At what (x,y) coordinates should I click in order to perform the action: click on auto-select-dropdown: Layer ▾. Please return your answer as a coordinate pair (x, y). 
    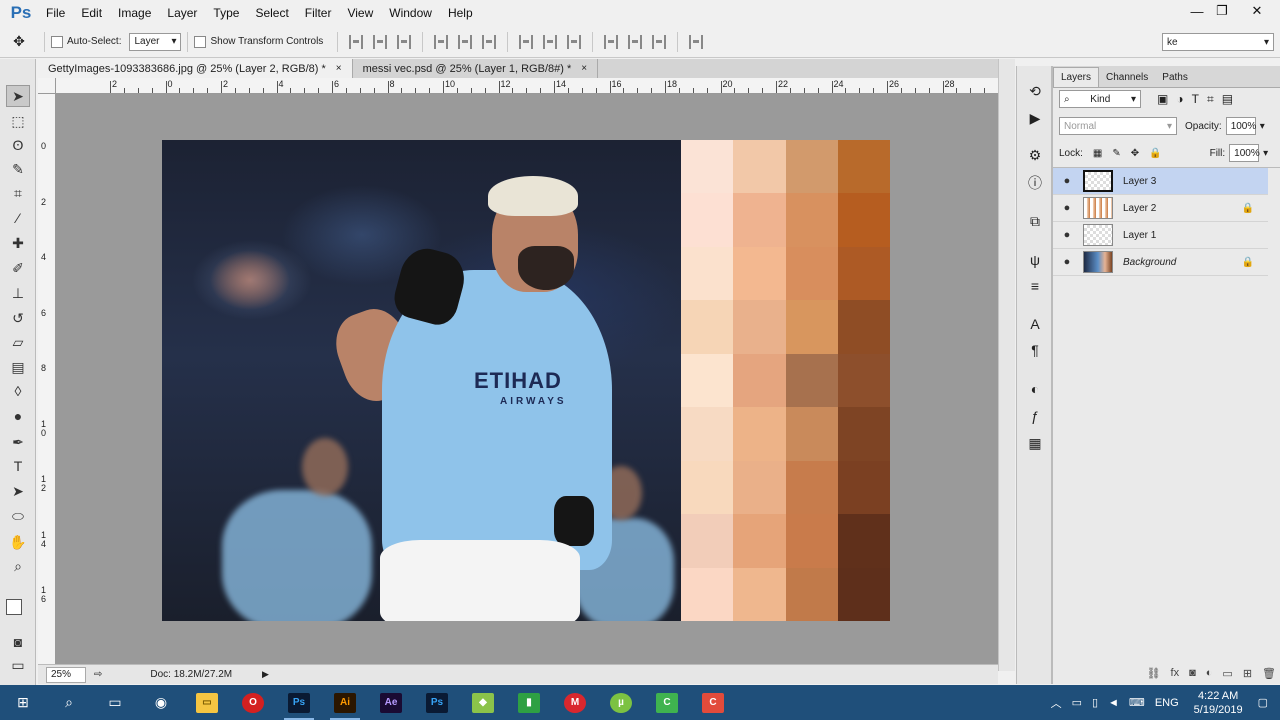
    Looking at the image, I should click on (155, 41).